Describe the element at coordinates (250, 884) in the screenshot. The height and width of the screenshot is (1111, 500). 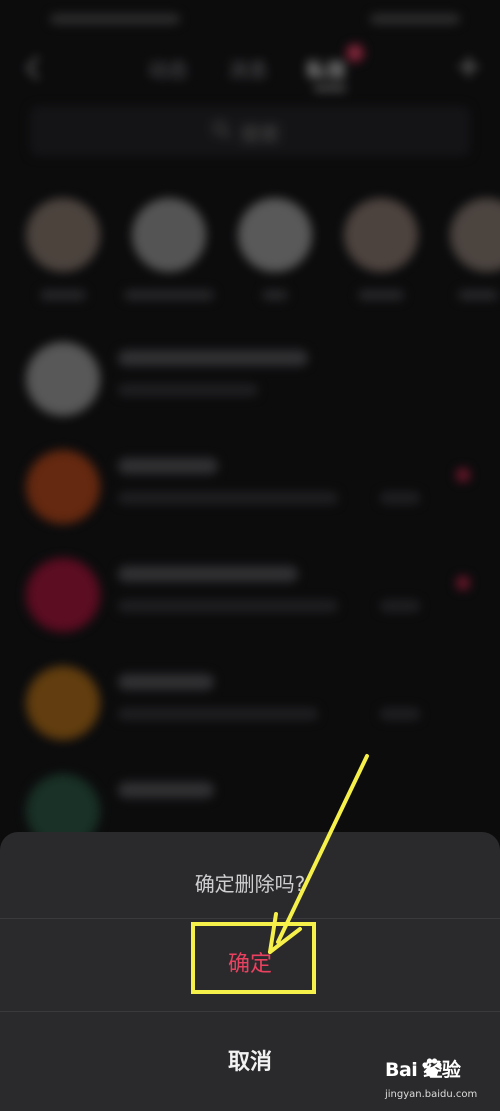
I see `dialog-title: 确定删除吗?` at that location.